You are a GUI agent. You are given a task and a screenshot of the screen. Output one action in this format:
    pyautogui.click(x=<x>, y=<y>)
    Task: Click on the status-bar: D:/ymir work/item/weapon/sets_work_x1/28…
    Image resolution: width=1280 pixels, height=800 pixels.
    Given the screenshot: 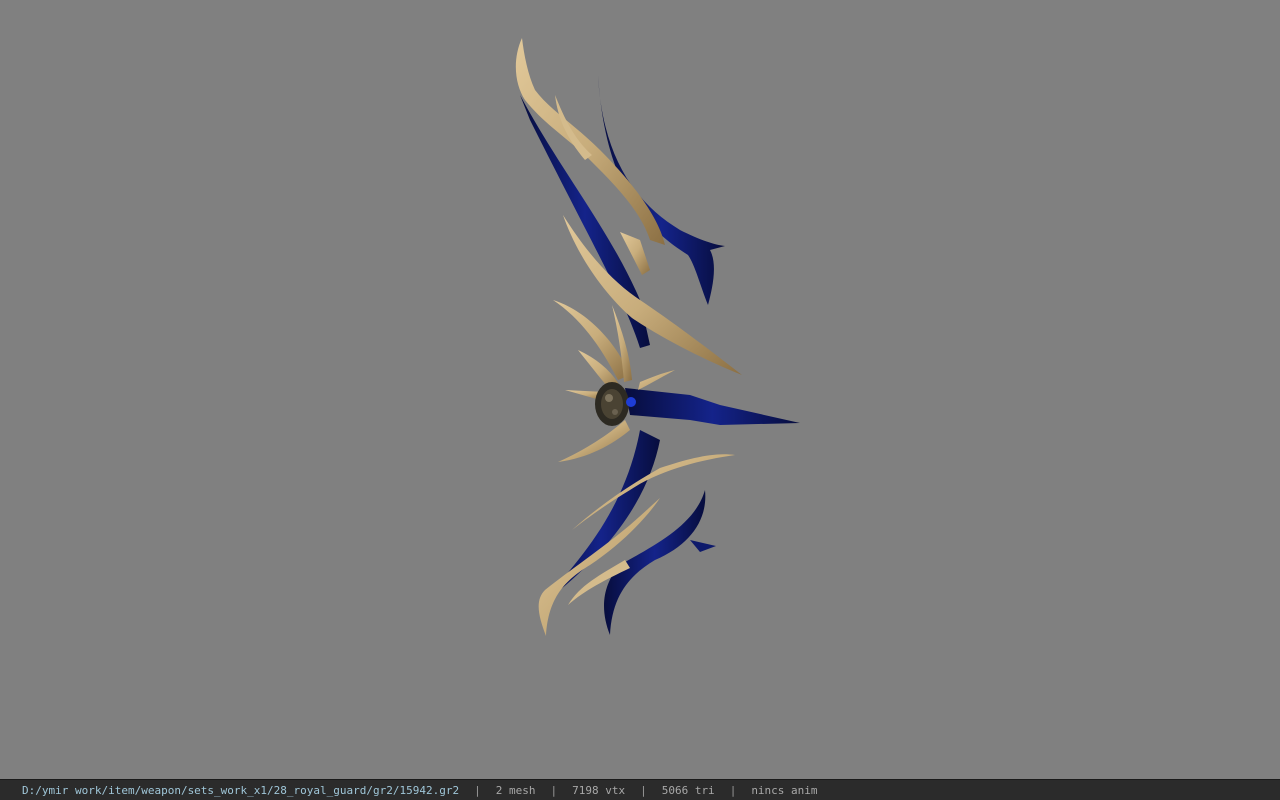 What is the action you would take?
    pyautogui.click(x=640, y=789)
    